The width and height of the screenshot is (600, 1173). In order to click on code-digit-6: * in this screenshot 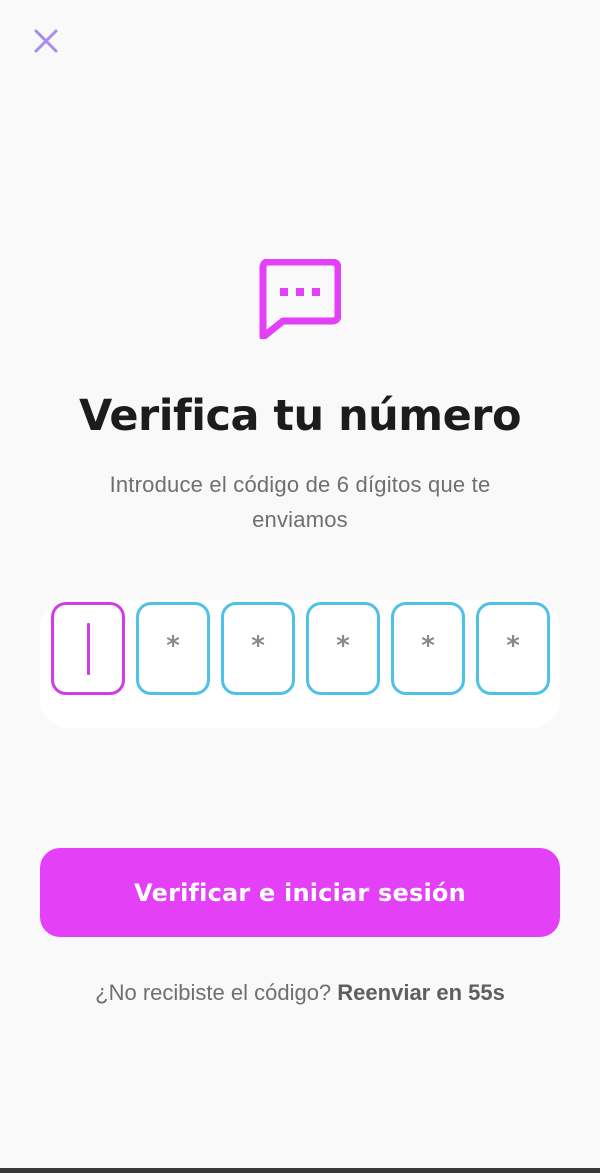, I will do `click(513, 648)`.